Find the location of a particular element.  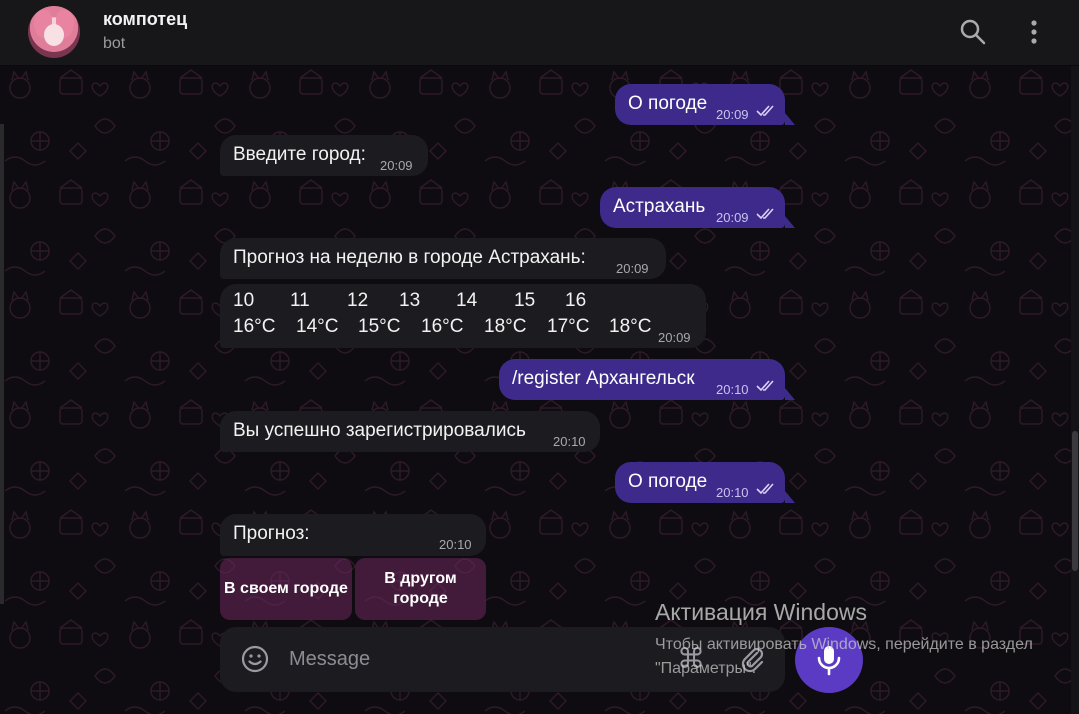

forecast-day: 14 is located at coordinates (467, 300).